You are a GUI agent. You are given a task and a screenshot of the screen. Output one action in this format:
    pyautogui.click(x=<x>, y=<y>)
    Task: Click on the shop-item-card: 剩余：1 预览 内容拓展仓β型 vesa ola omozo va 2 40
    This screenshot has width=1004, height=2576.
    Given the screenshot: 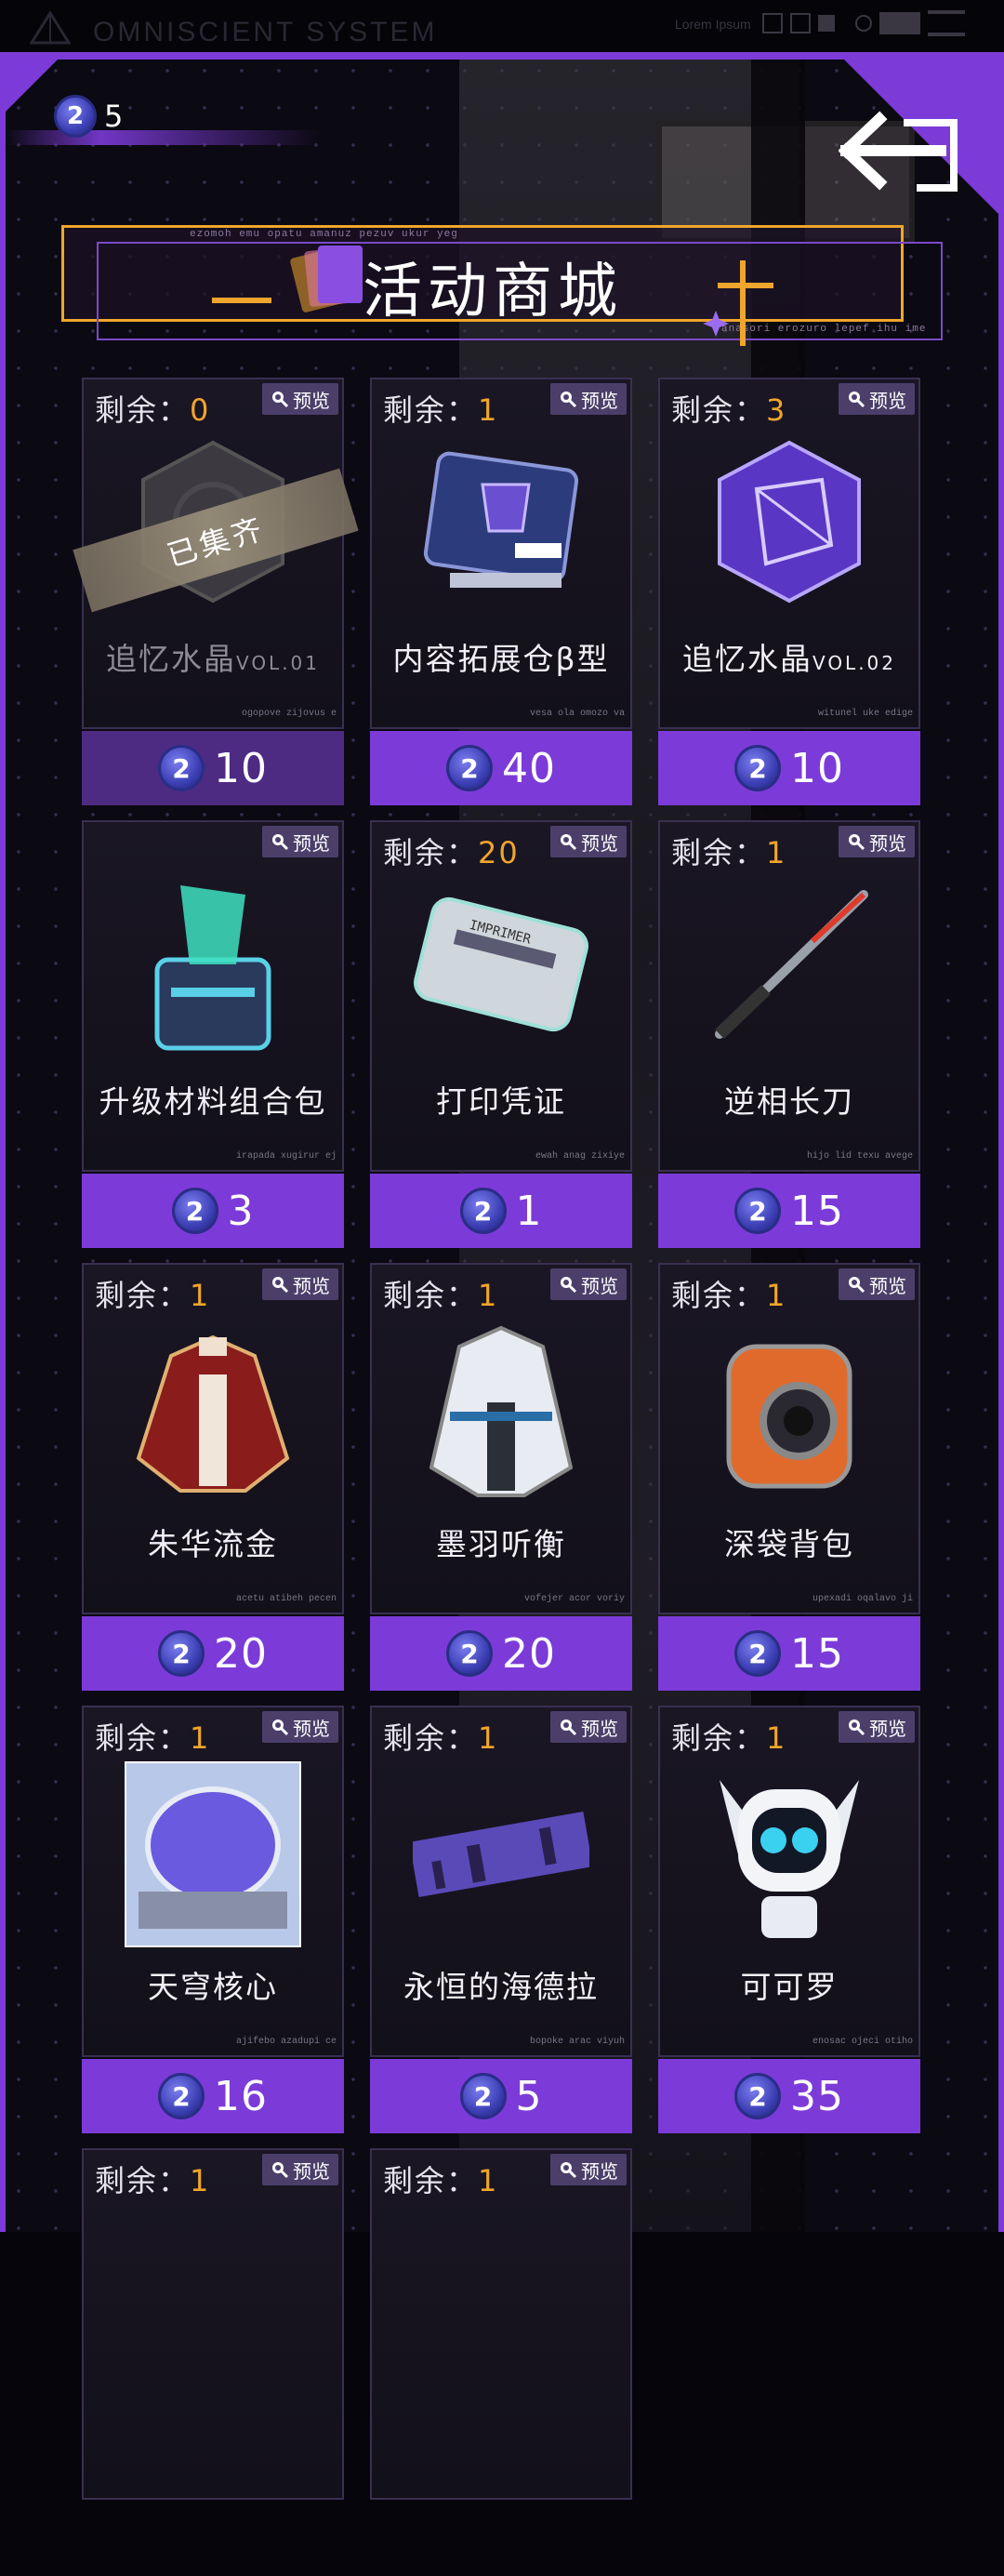 What is the action you would take?
    pyautogui.click(x=501, y=591)
    